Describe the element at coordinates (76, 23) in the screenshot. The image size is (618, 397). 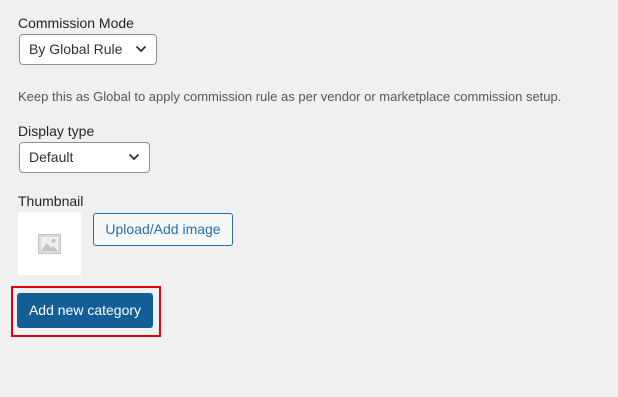
I see `commission-mode-label: Commission Mode` at that location.